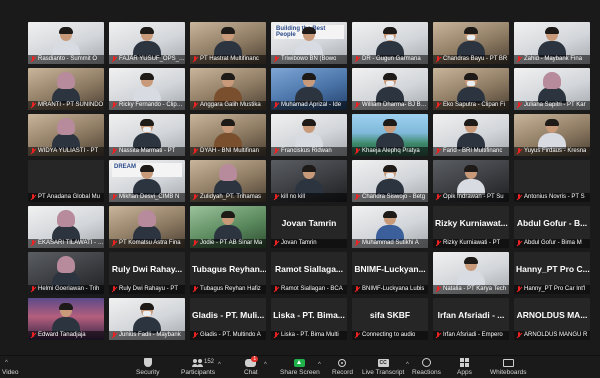 The image size is (600, 378). What do you see at coordinates (66, 59) in the screenshot?
I see `participant-name-bar: Rasdianto - Summit O` at bounding box center [66, 59].